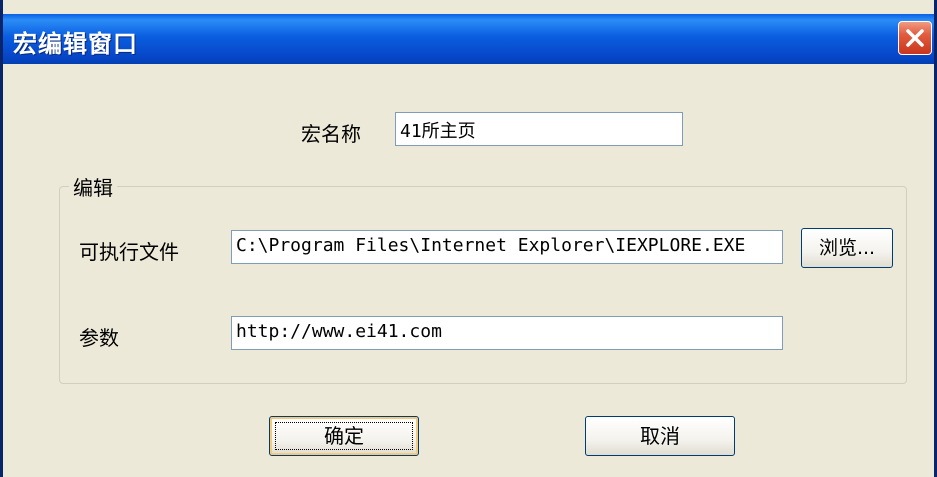  What do you see at coordinates (331, 134) in the screenshot?
I see `macro-name-label: 宏名称` at bounding box center [331, 134].